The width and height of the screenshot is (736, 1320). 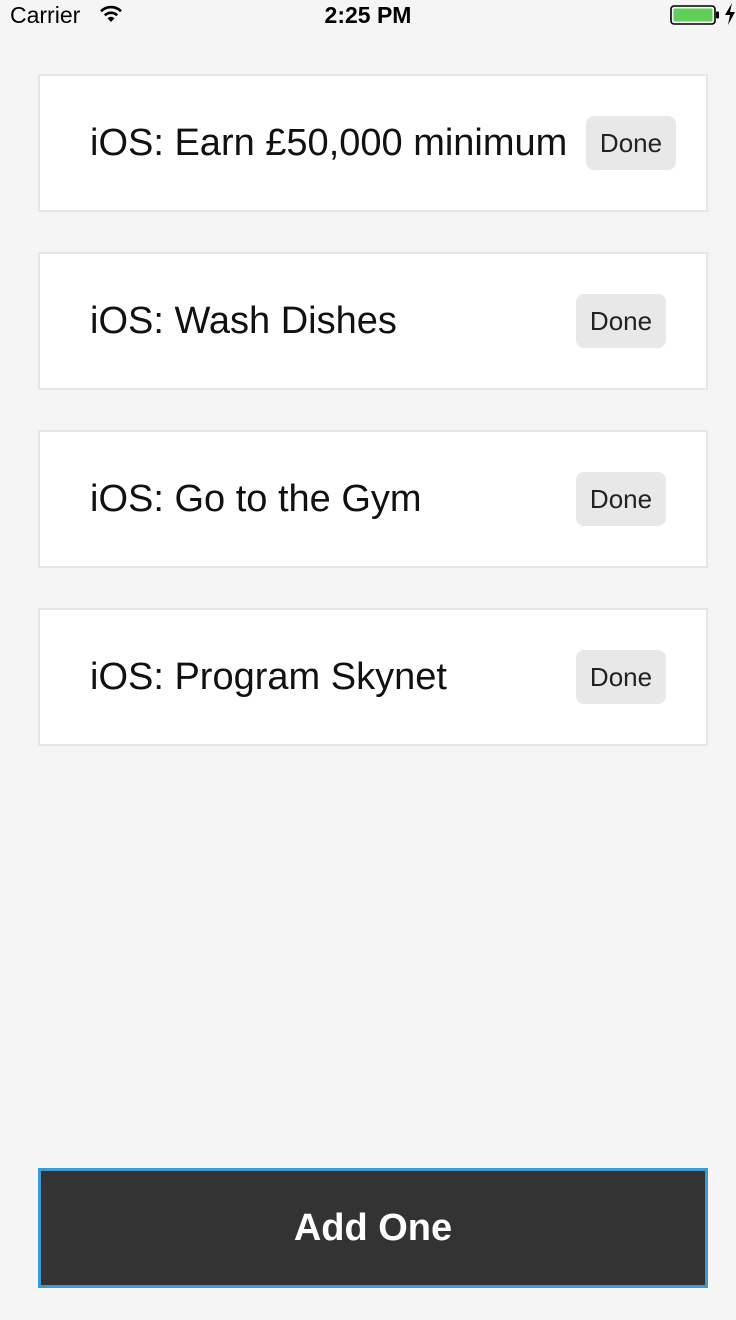 I want to click on todo-item: iOS: Go to the Gym Done, so click(x=373, y=499).